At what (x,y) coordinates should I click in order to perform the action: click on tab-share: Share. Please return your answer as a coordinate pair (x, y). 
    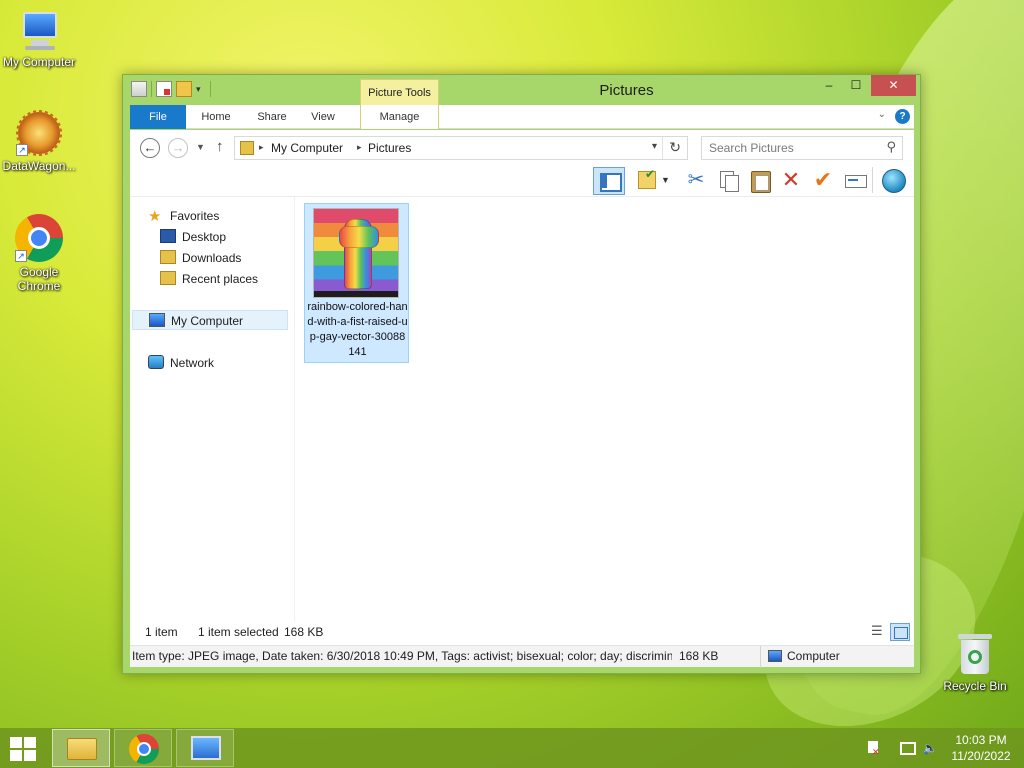
    Looking at the image, I should click on (272, 117).